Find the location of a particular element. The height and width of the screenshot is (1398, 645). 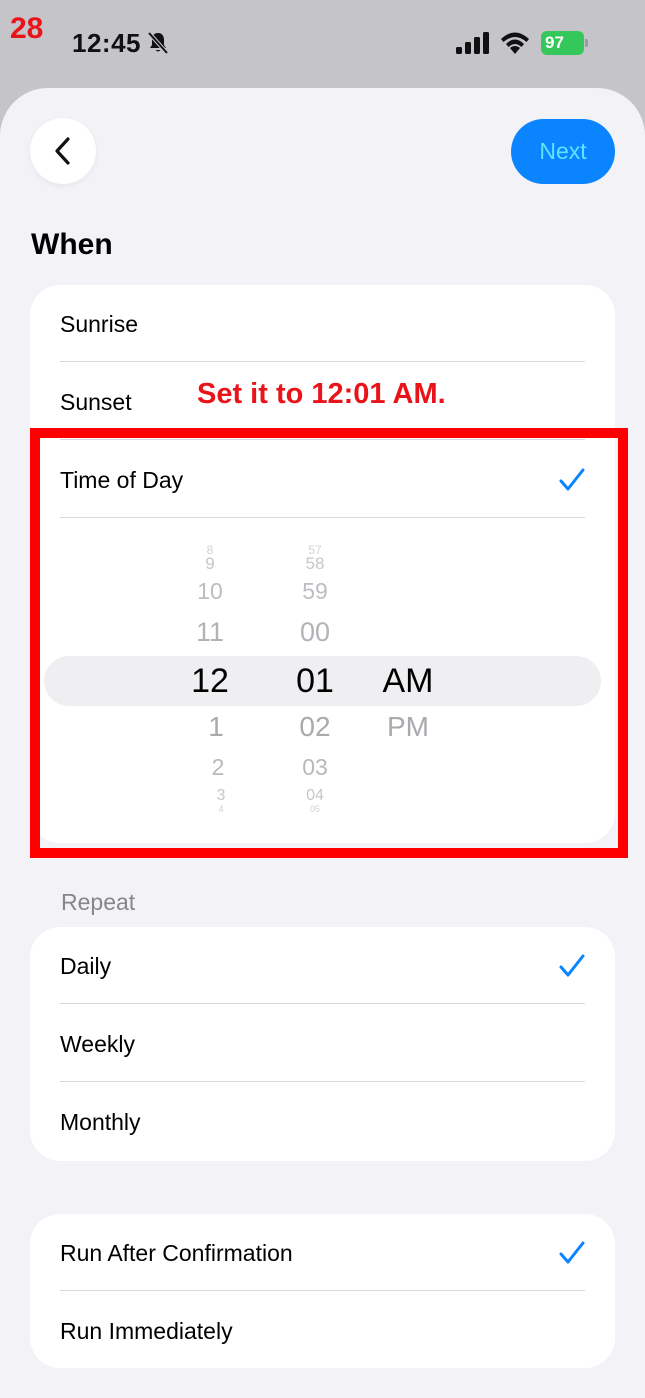

wifi-icon is located at coordinates (515, 43).